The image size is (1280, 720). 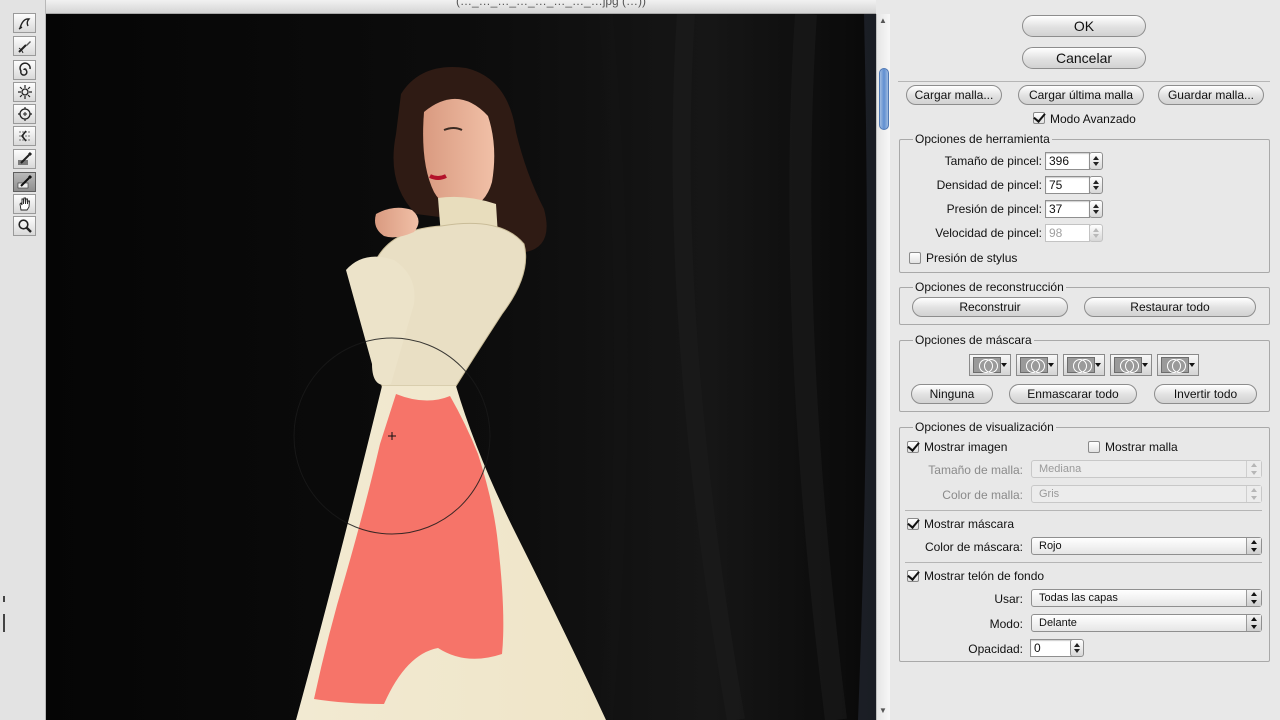 I want to click on mesh-color-value: Gris, so click(x=1049, y=494).